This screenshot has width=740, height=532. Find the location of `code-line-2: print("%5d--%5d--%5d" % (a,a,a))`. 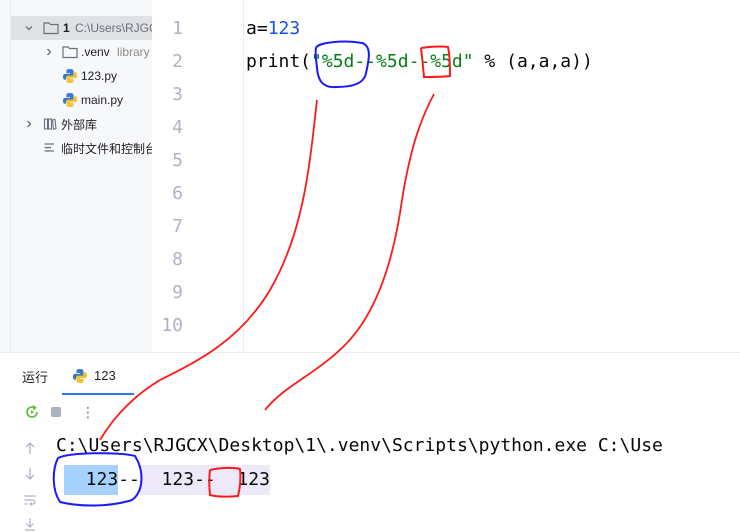

code-line-2: print("%5d--%5d--%5d" % (a,a,a)) is located at coordinates (419, 61).